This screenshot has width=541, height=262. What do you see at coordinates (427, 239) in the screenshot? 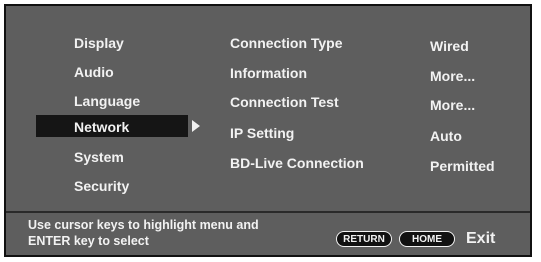
I see `home-button: HOME` at bounding box center [427, 239].